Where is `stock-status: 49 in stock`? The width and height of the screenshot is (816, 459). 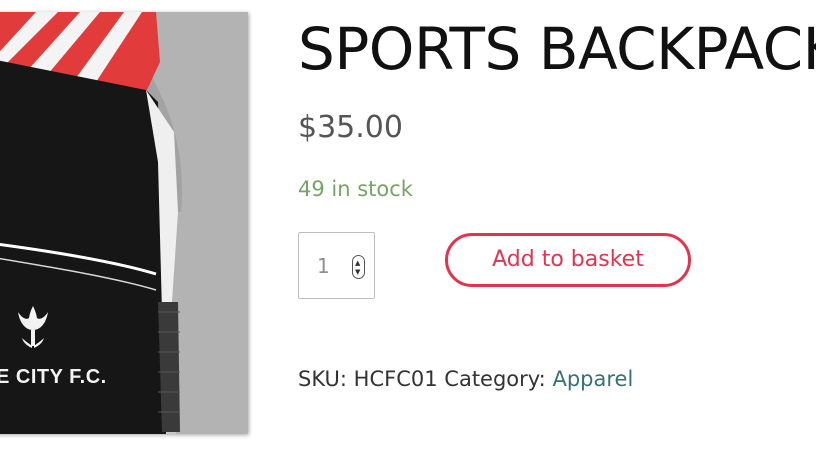
stock-status: 49 in stock is located at coordinates (355, 189).